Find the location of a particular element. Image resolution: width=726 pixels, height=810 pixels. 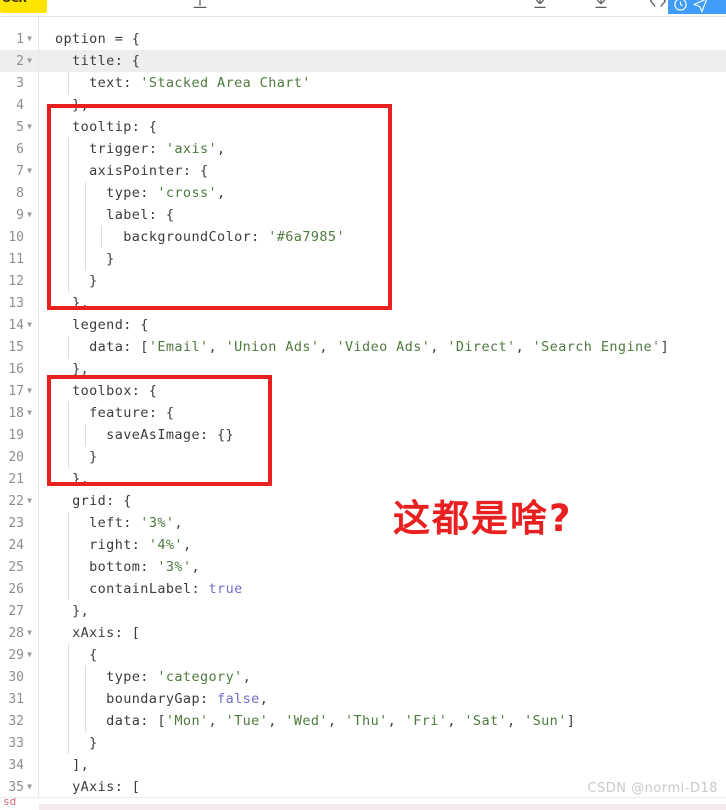

code-line: trigger: 'axis', is located at coordinates (382, 149).